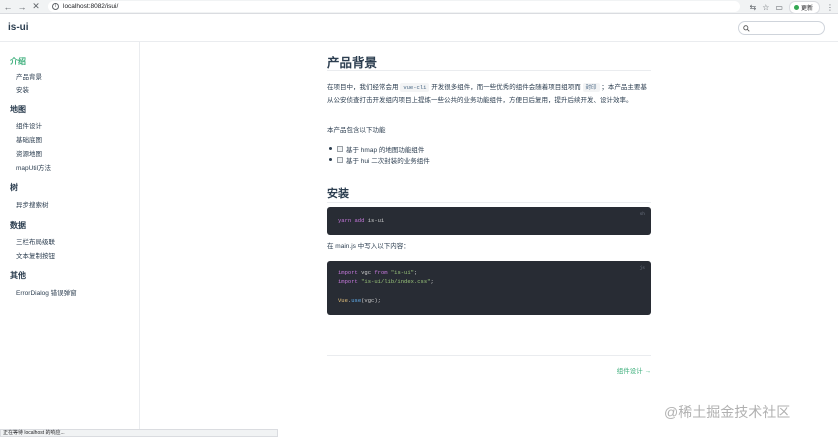 This screenshot has height=437, width=838. What do you see at coordinates (368, 246) in the screenshot?
I see `mainjs-instruction: 在 main.js 中写入以下内容：` at bounding box center [368, 246].